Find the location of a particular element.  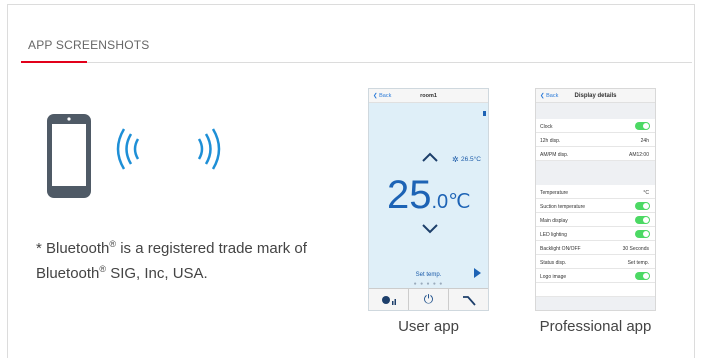

menu-marker is located at coordinates (484, 113).